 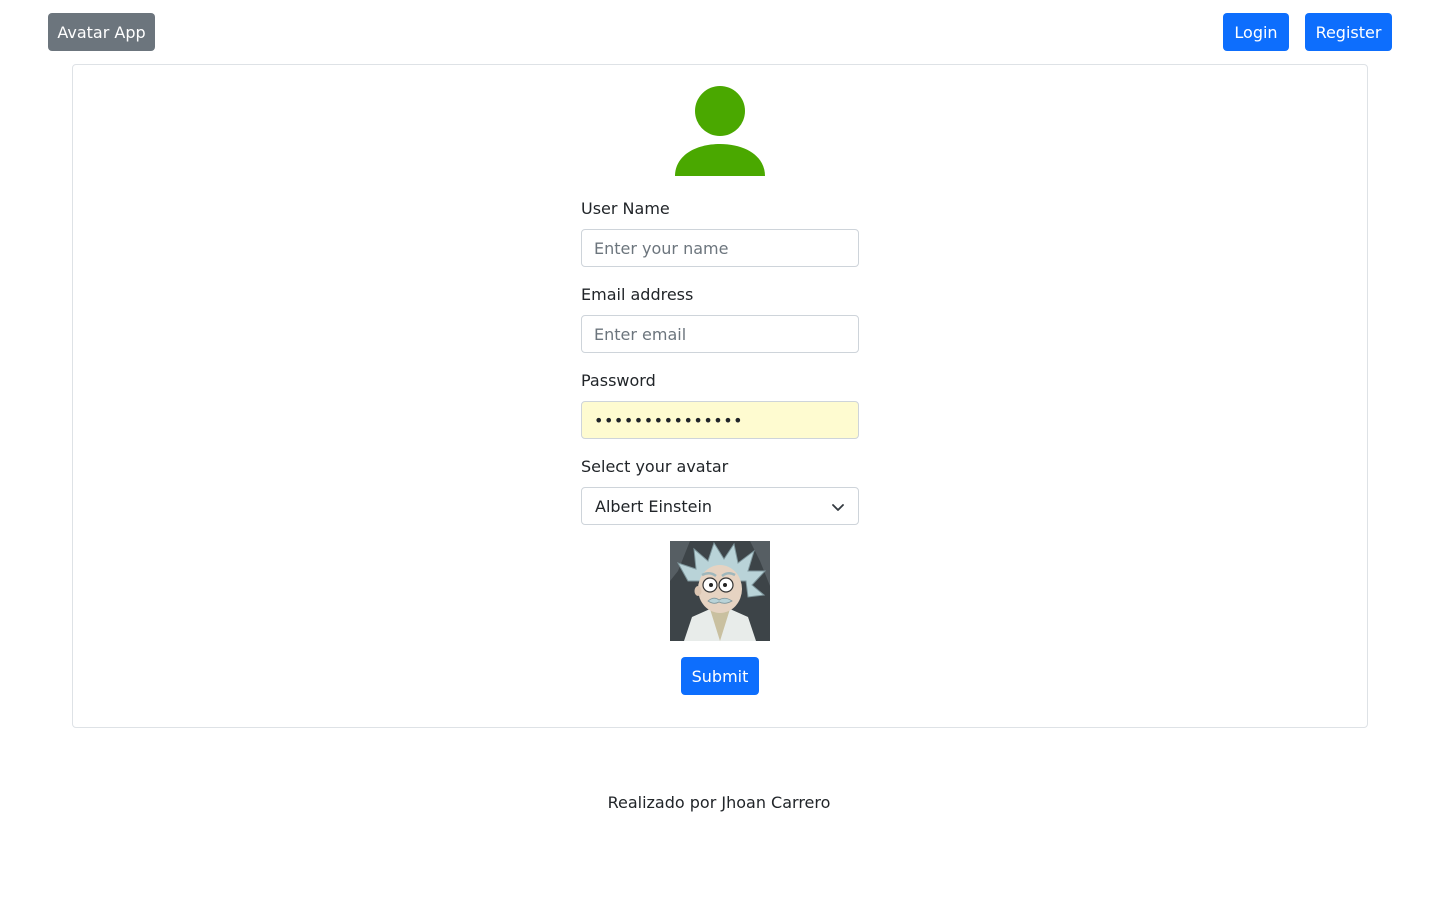 I want to click on login-button: Login, so click(x=1256, y=32).